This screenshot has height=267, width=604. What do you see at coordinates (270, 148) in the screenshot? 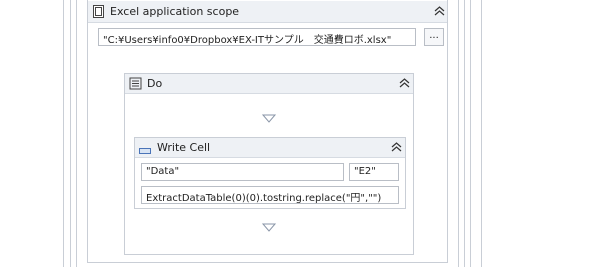
I see `write-cell-header: Write Cell` at bounding box center [270, 148].